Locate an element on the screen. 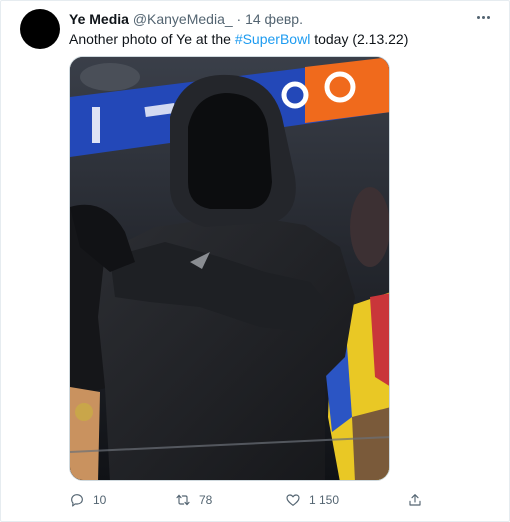 The width and height of the screenshot is (510, 522). tweet-date: 14 февр. is located at coordinates (274, 19).